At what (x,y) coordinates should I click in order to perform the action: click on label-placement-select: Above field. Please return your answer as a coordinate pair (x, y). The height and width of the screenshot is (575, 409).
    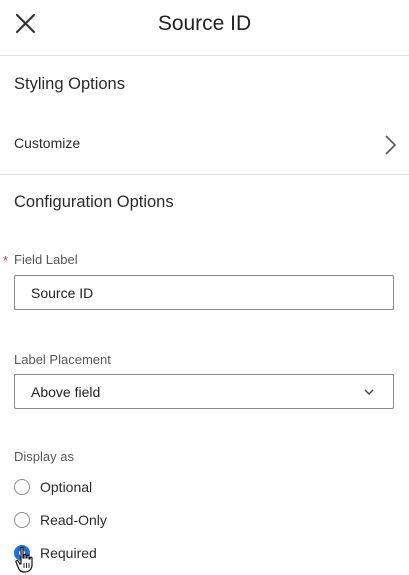
    Looking at the image, I should click on (204, 391).